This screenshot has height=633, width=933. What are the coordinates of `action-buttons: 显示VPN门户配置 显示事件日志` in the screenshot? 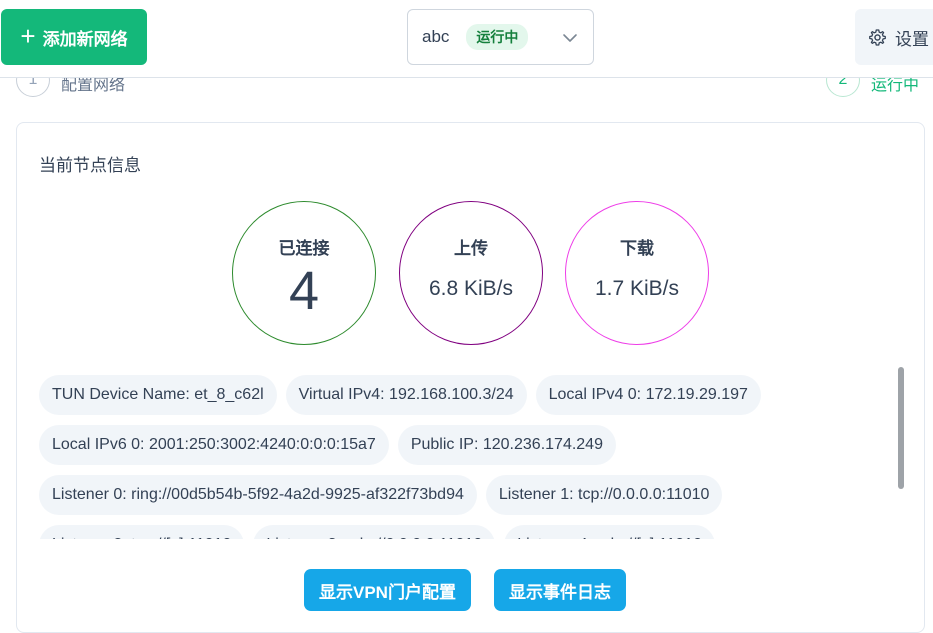 It's located at (465, 590).